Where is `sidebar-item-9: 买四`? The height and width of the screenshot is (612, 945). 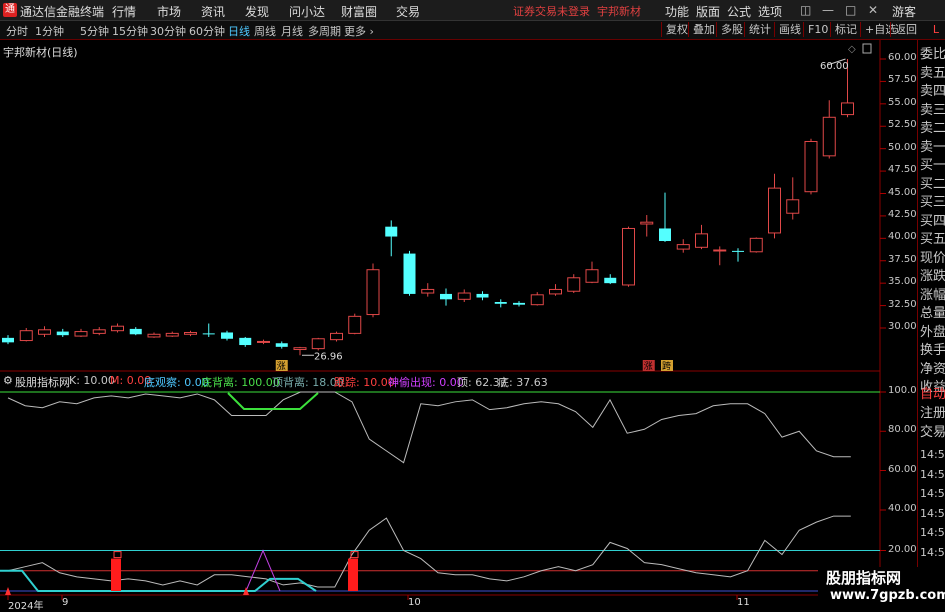 sidebar-item-9: 买四 is located at coordinates (932, 222).